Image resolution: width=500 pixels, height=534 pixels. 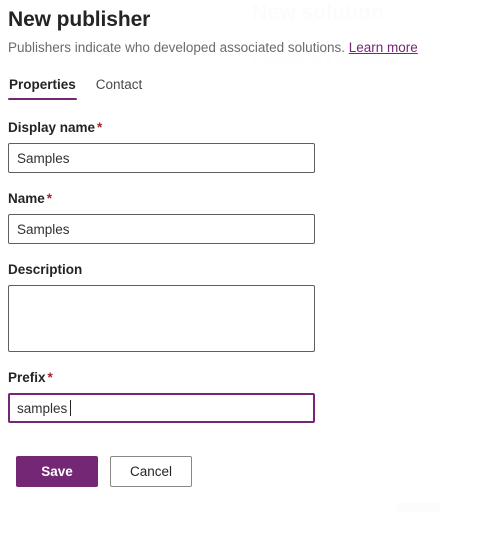 What do you see at coordinates (418, 507) in the screenshot?
I see `ghost-chip` at bounding box center [418, 507].